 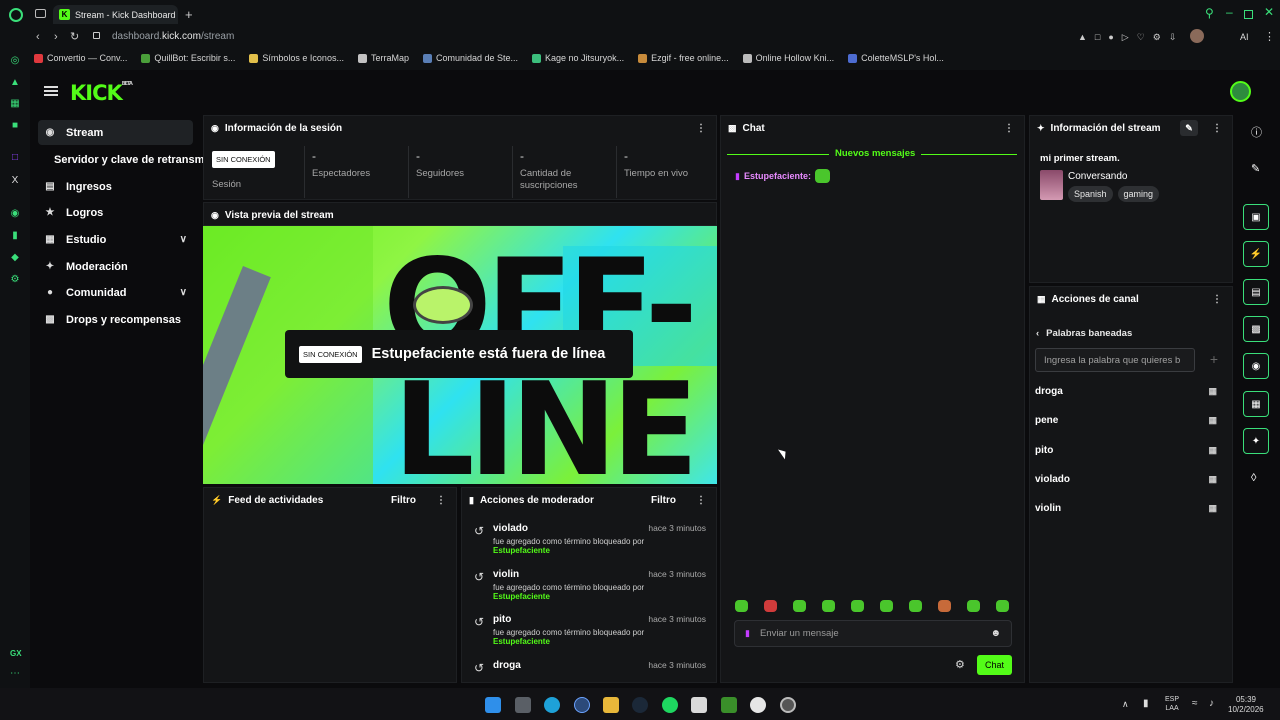 I want to click on sidebar-item-ingresos: ▤ Ingresos, so click(x=115, y=186).